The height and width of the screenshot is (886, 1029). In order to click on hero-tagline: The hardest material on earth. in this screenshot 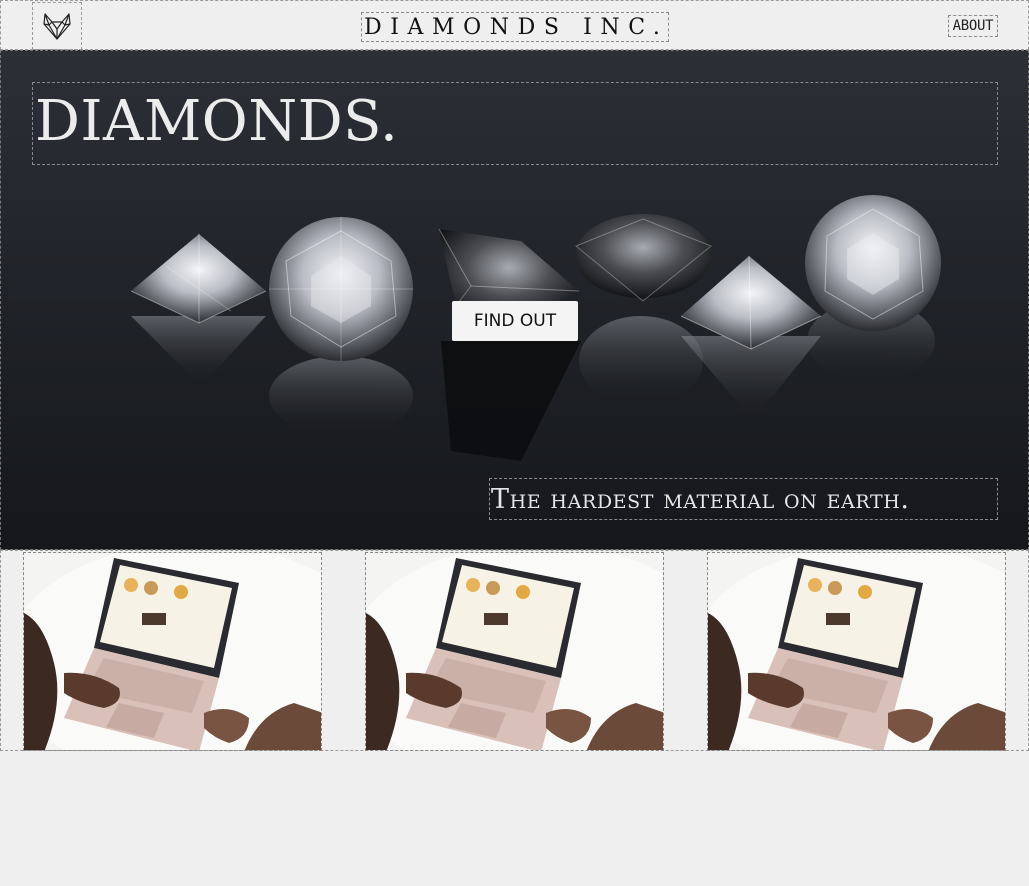, I will do `click(700, 499)`.